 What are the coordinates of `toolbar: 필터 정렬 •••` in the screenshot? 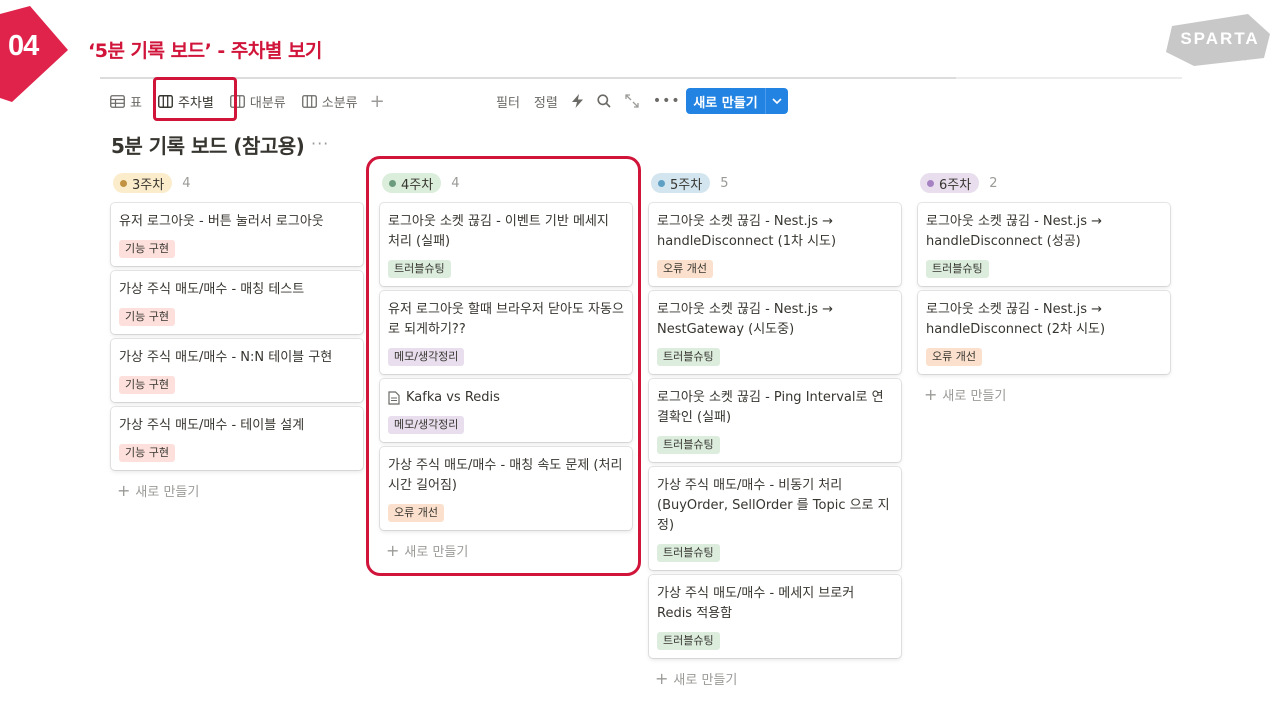 It's located at (595, 101).